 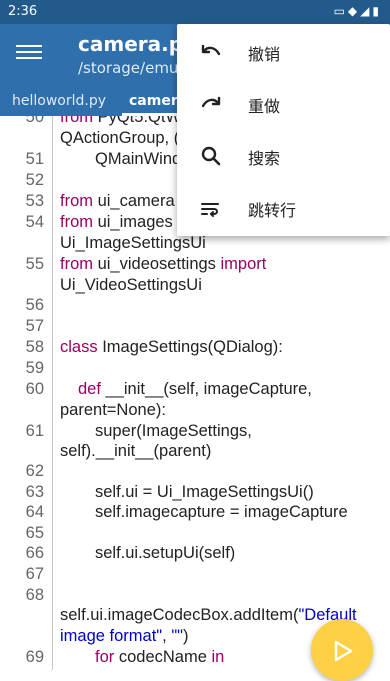 I want to click on string-literal: image format", so click(x=111, y=636).